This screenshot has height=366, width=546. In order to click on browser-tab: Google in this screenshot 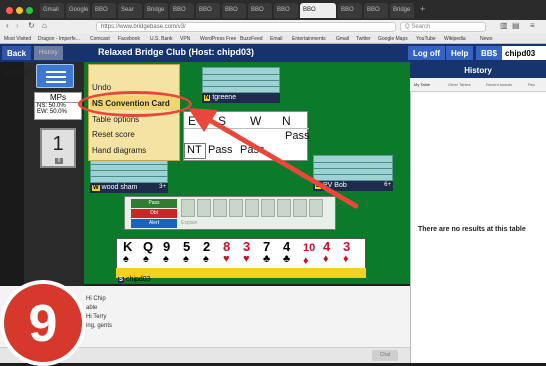, I will do `click(78, 10)`.